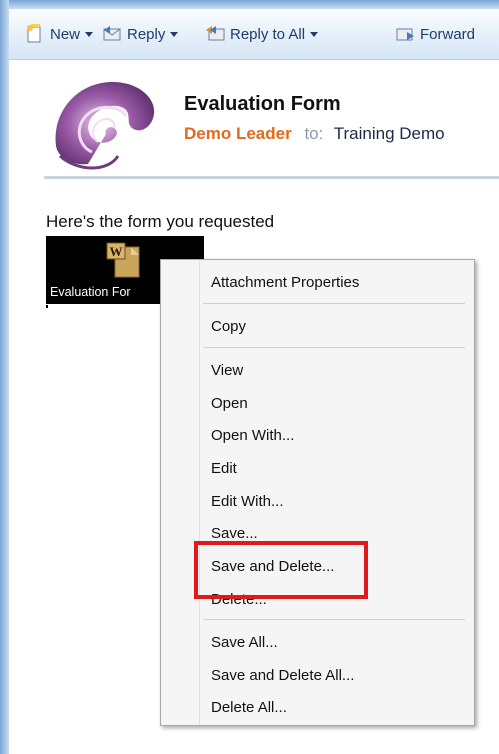 The height and width of the screenshot is (754, 499). Describe the element at coordinates (228, 326) in the screenshot. I see `menu-item-copy: Copy` at that location.